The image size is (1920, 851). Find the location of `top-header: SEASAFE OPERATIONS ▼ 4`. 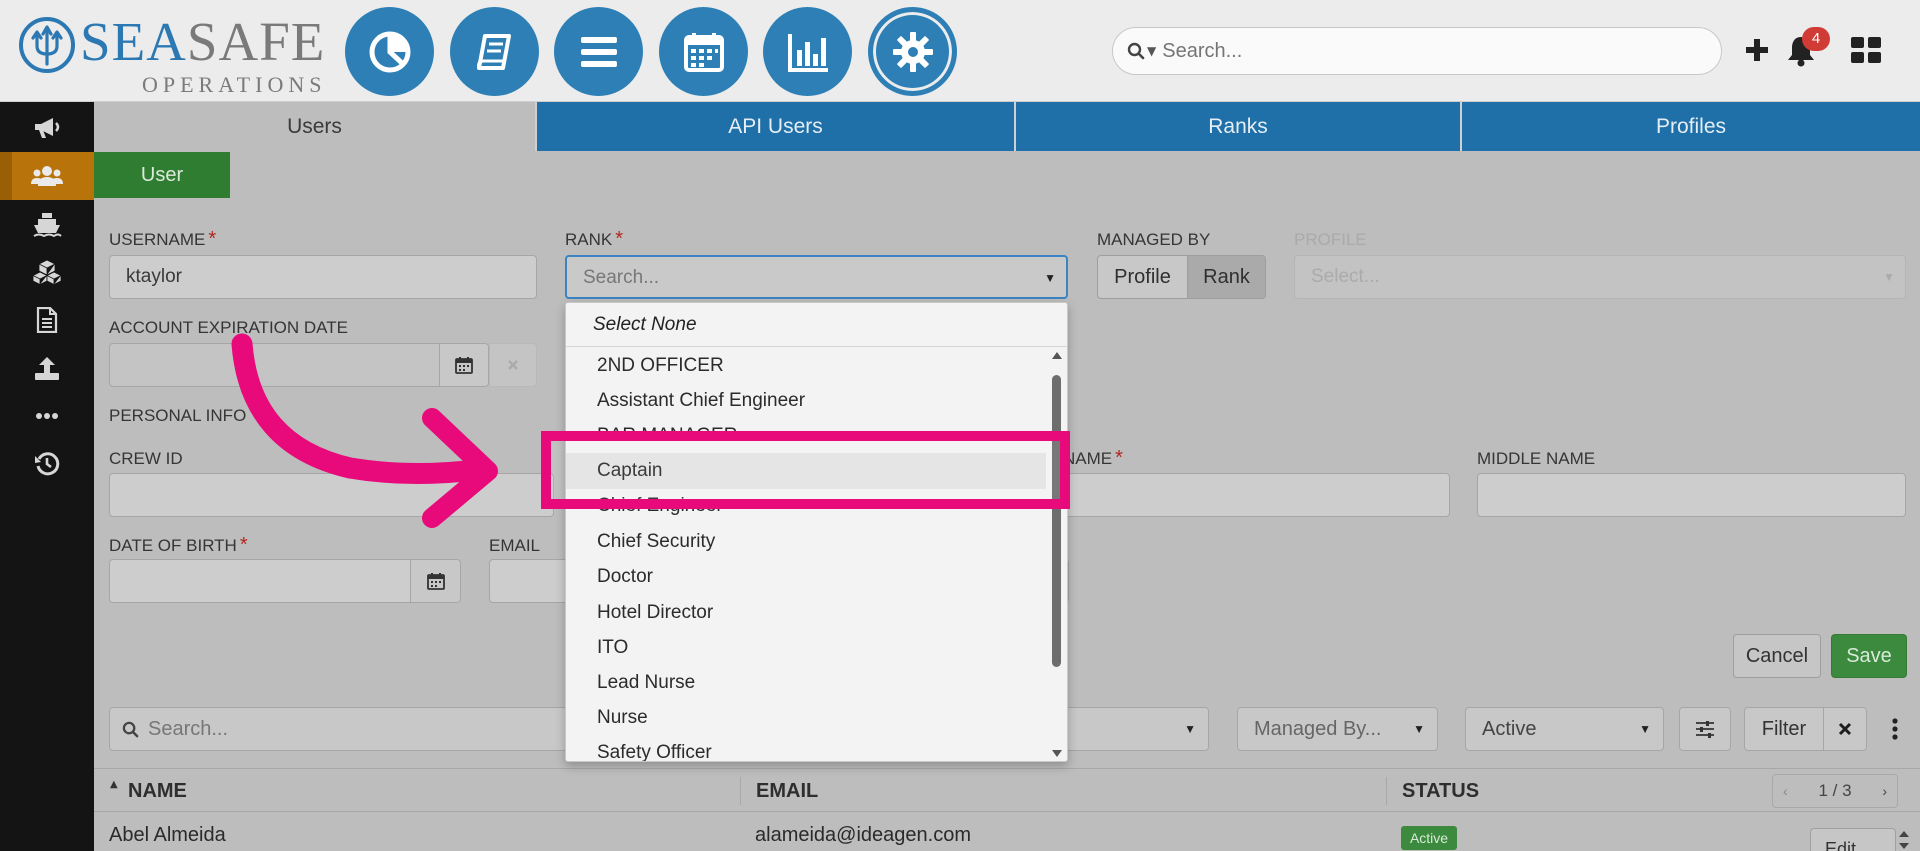

top-header: SEASAFE OPERATIONS ▼ 4 is located at coordinates (960, 51).